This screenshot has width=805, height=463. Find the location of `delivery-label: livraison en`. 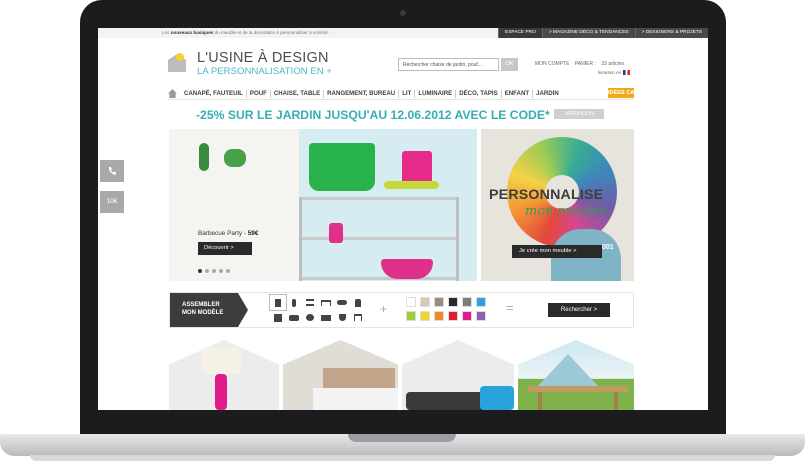

delivery-label: livraison en is located at coordinates (610, 72).